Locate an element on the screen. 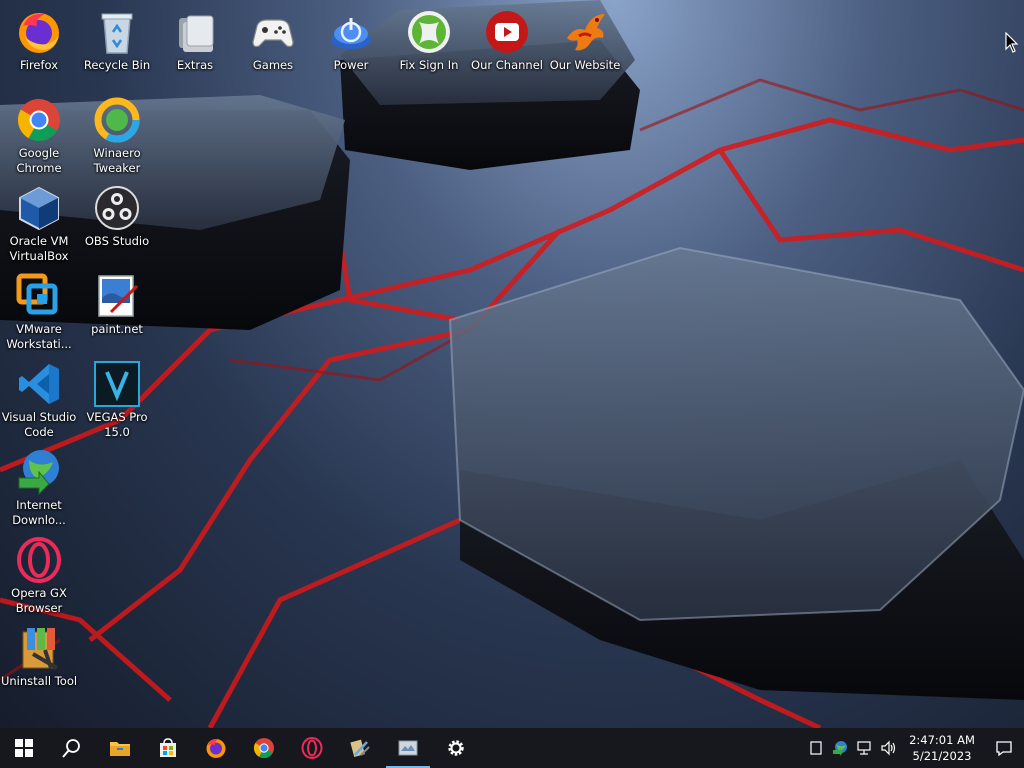  notification-icon is located at coordinates (1004, 749).